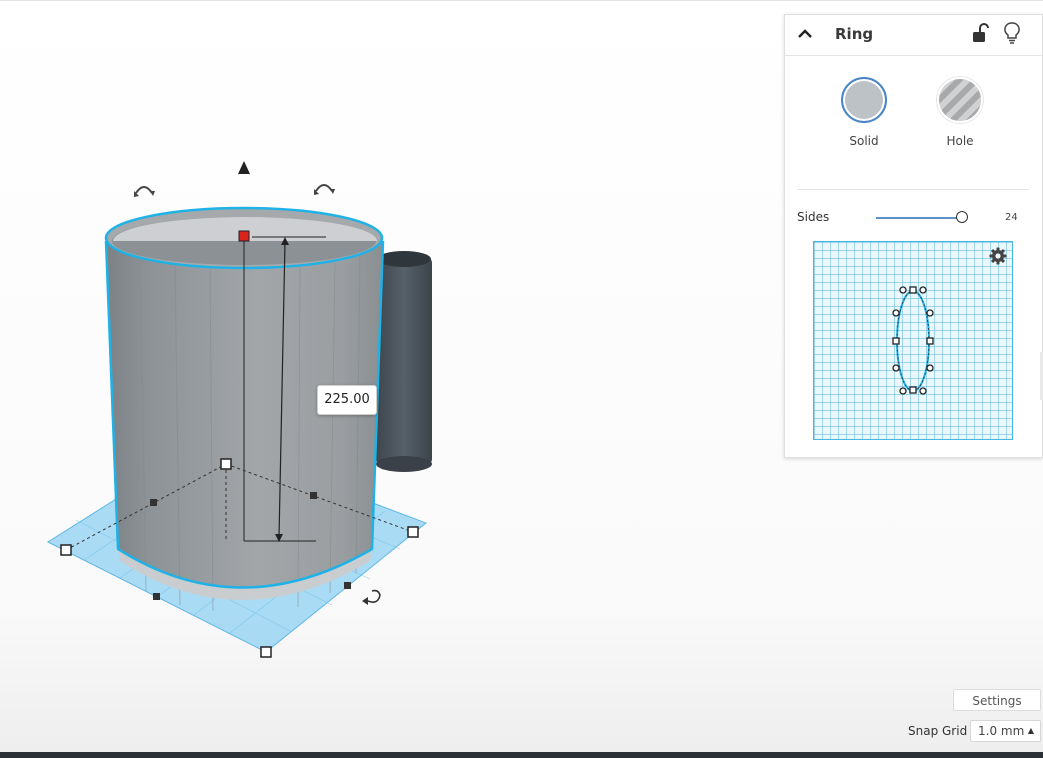 The image size is (1043, 758). I want to click on edge-handle-front-left, so click(156, 596).